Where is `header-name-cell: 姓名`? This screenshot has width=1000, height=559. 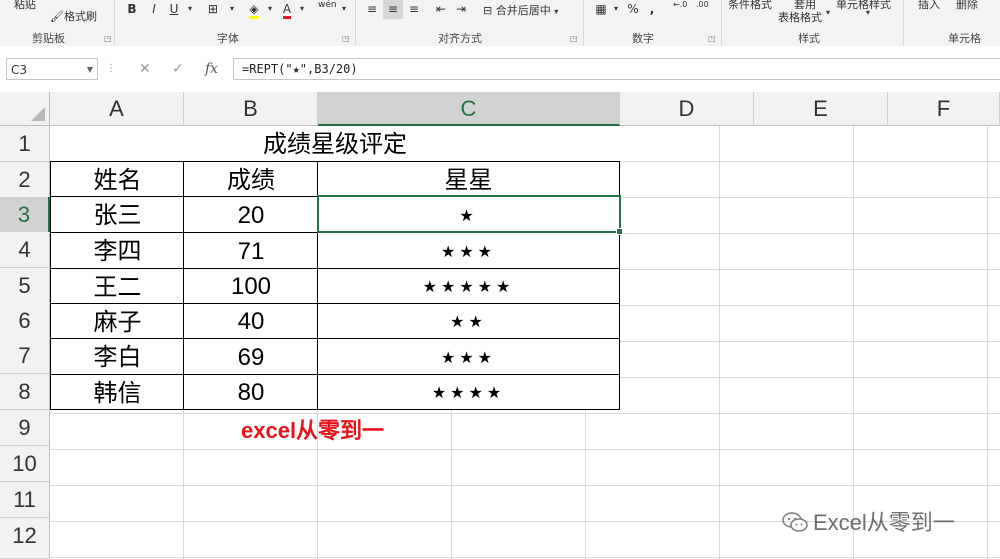 header-name-cell: 姓名 is located at coordinates (117, 179).